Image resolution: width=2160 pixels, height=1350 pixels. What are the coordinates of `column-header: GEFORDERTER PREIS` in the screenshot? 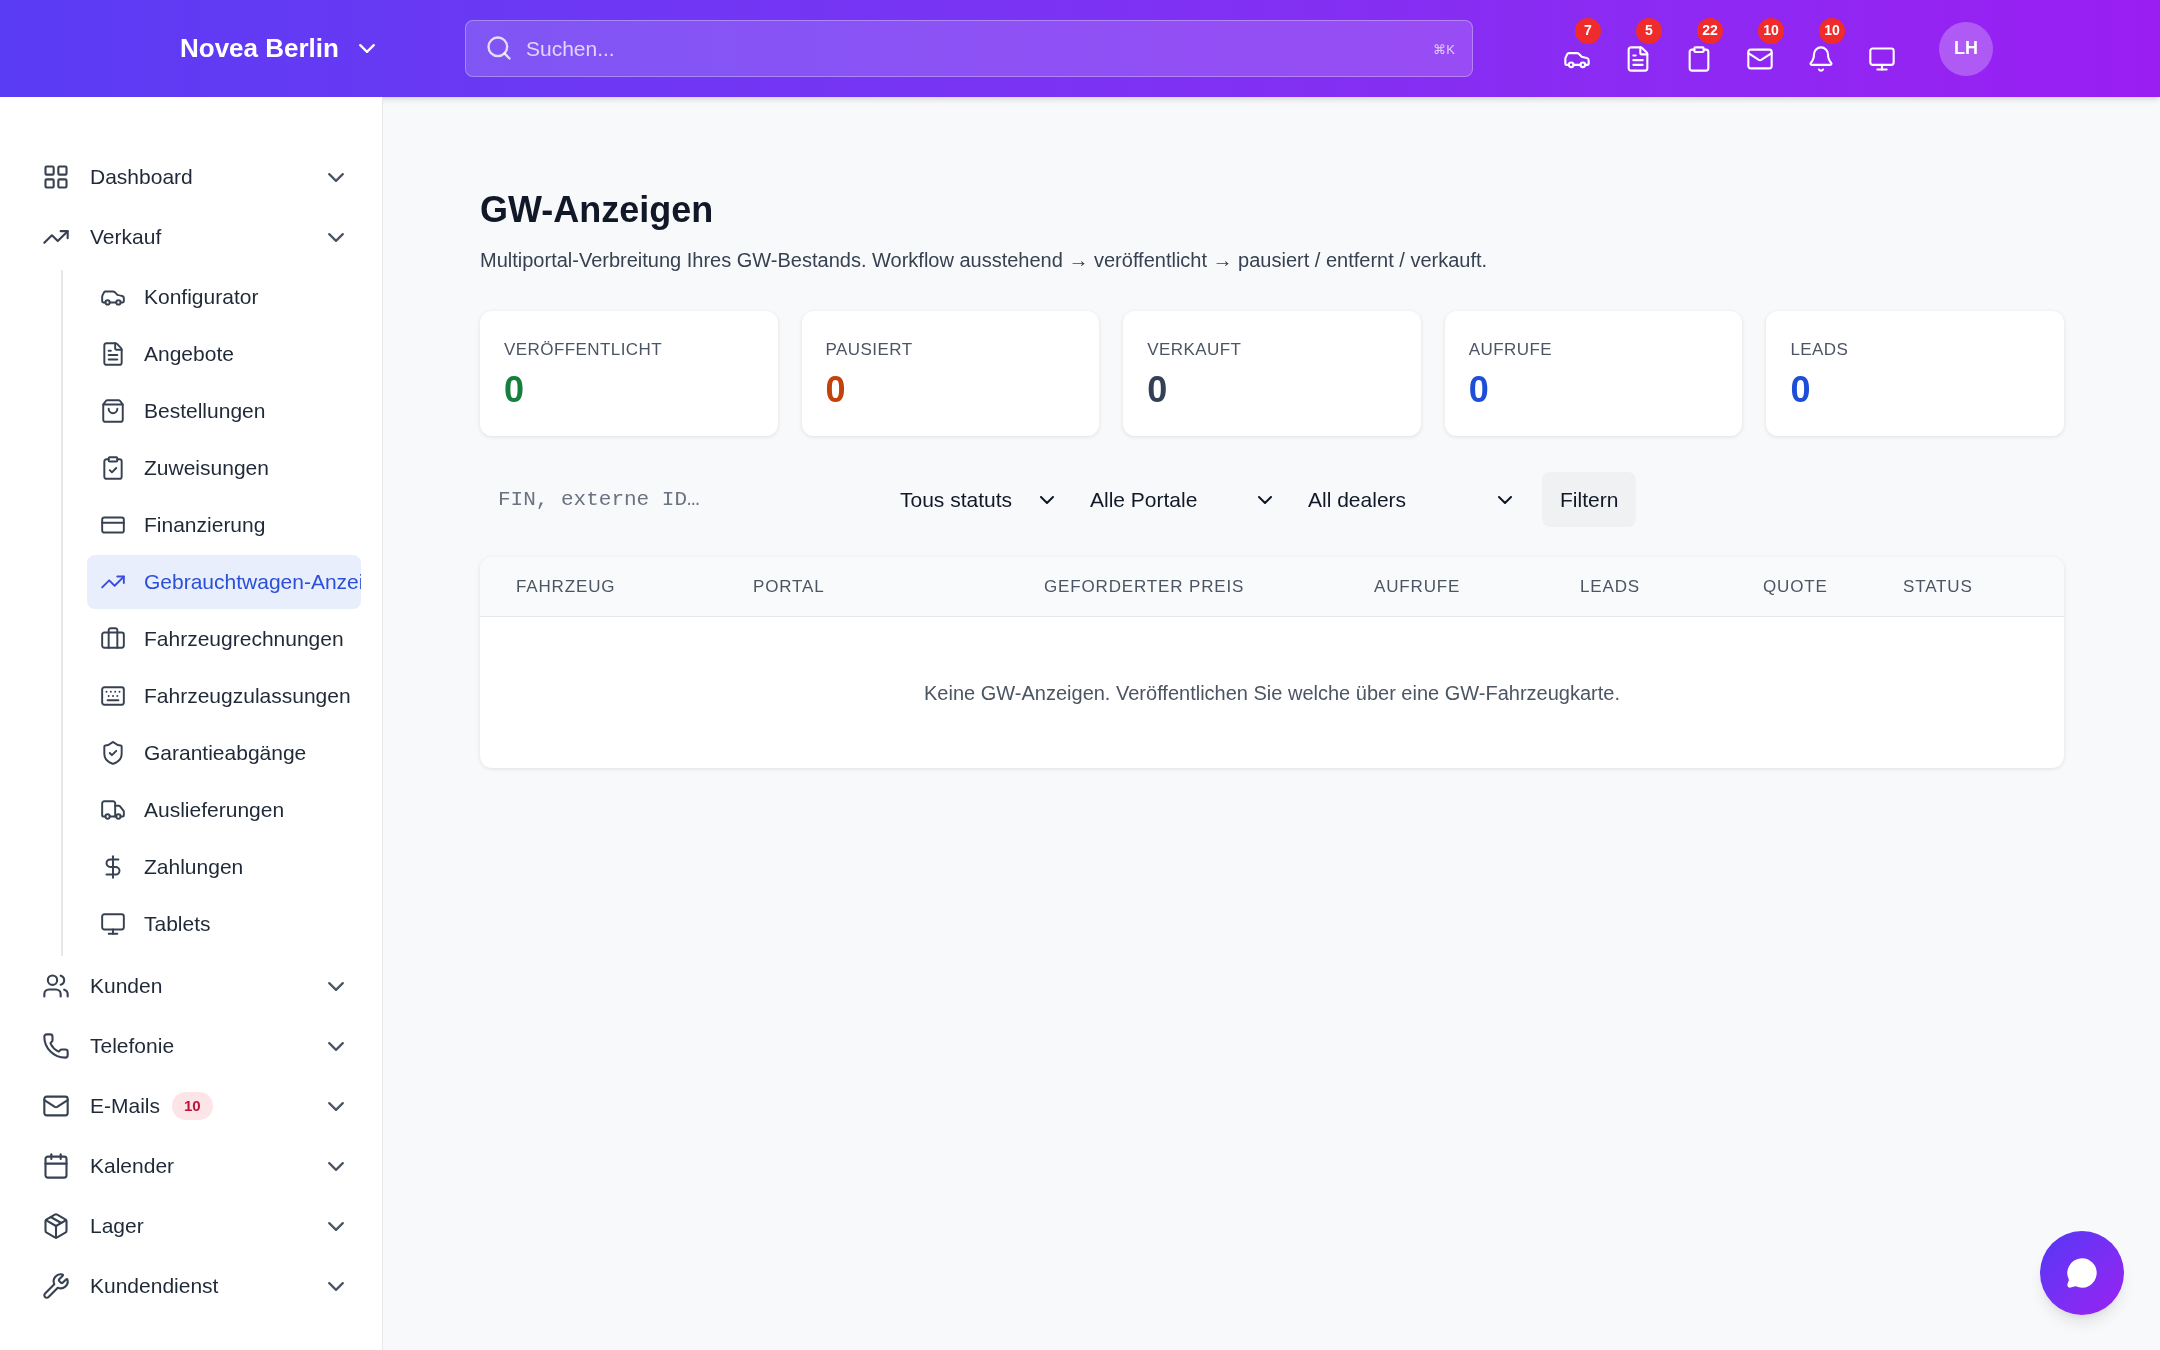 It's located at (1145, 586).